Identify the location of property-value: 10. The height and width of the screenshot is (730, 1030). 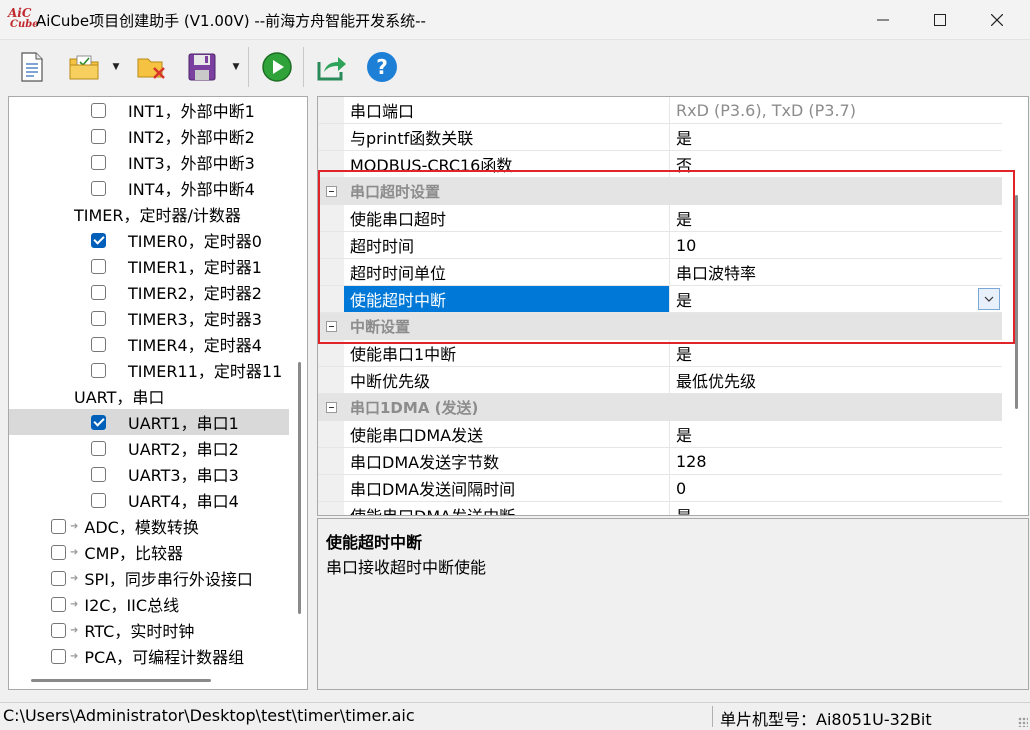
(836, 245).